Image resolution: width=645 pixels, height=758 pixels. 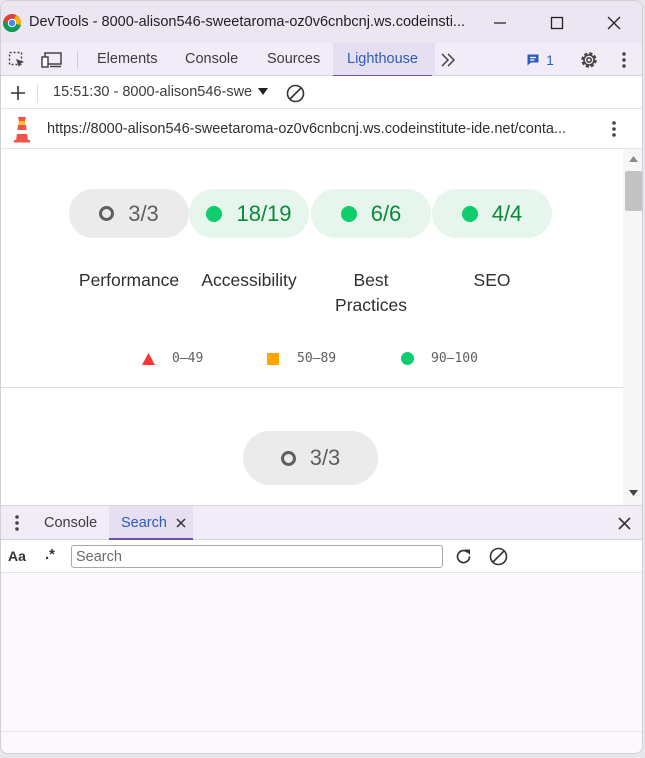 I want to click on legend-pass-range: 90–100, so click(x=454, y=358).